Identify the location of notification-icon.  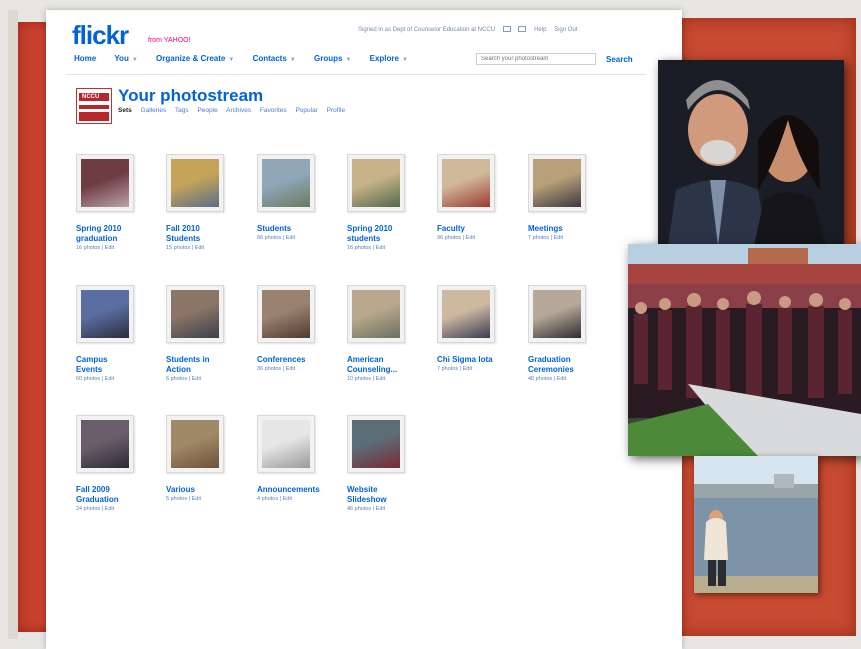
(522, 29).